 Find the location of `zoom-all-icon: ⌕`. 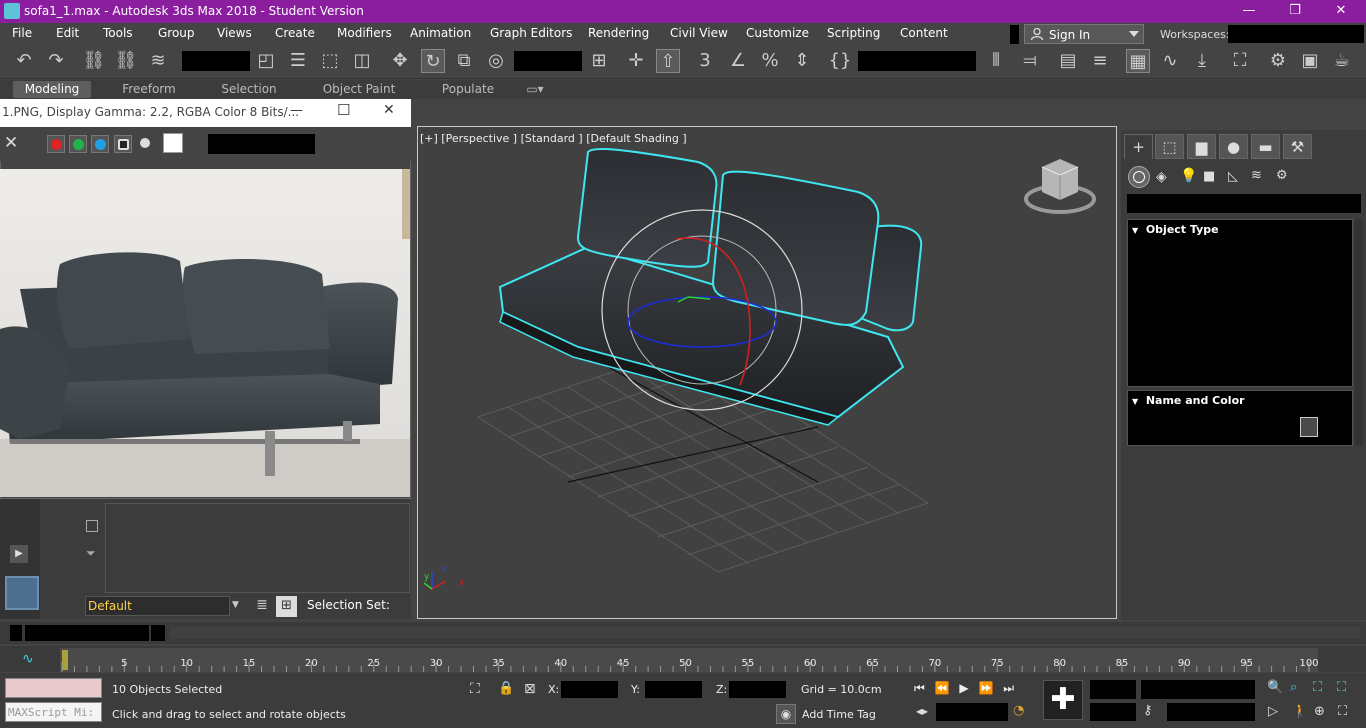

zoom-all-icon: ⌕ is located at coordinates (1293, 687).